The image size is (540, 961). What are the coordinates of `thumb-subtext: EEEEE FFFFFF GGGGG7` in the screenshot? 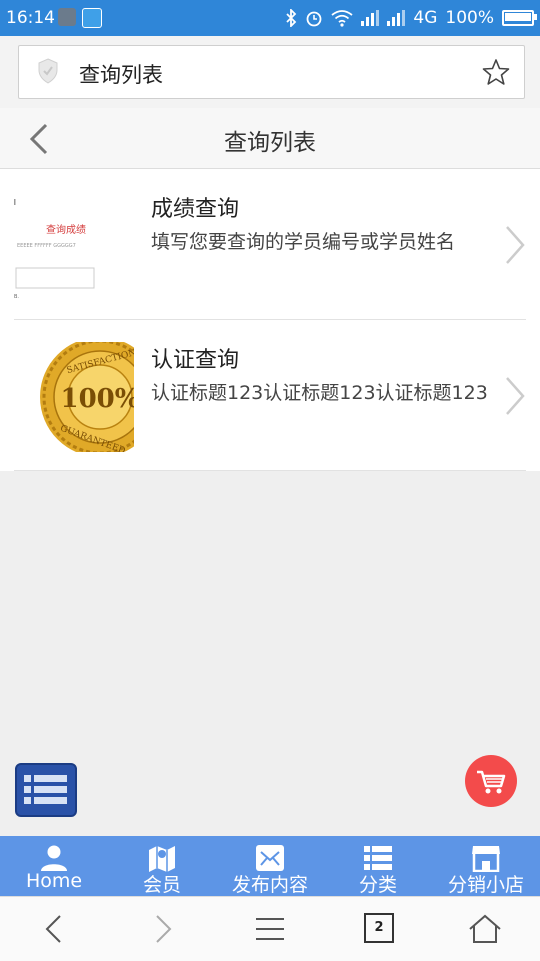 It's located at (46, 246).